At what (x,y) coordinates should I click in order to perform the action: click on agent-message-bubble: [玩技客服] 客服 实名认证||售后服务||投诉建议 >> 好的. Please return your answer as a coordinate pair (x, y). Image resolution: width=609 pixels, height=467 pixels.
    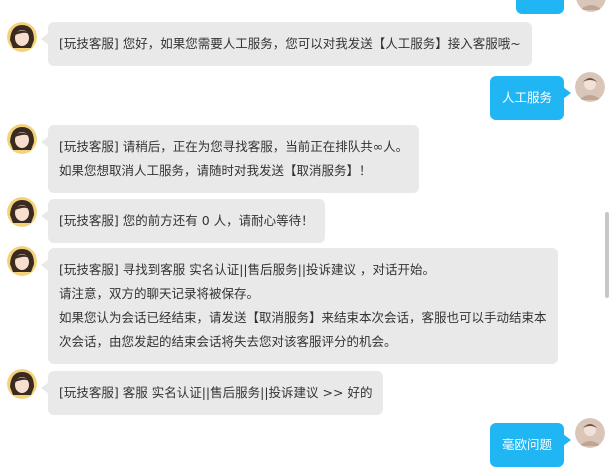
    Looking at the image, I should click on (212, 393).